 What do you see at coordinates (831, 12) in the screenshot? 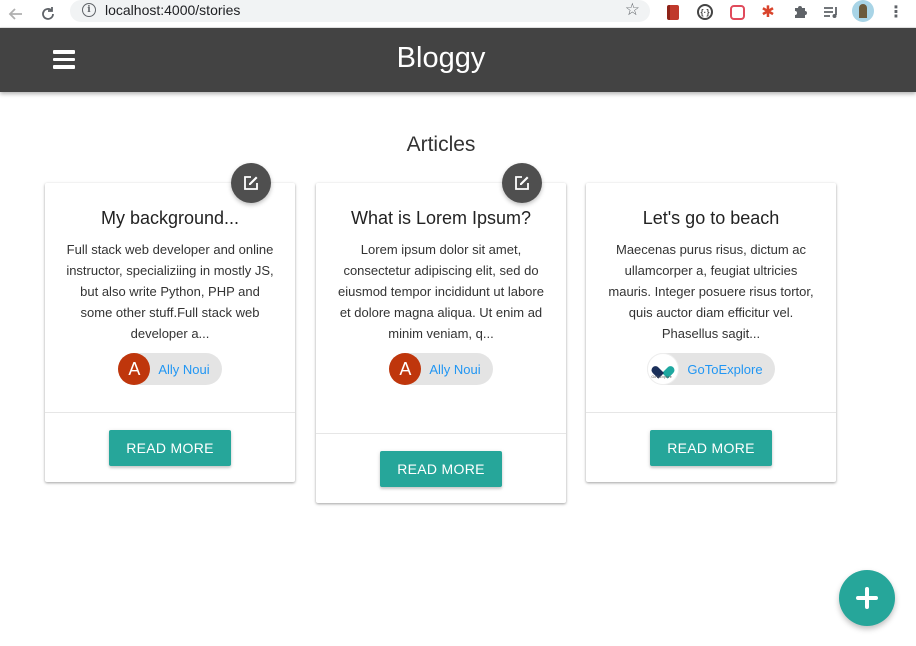
I see `media-control-icon` at bounding box center [831, 12].